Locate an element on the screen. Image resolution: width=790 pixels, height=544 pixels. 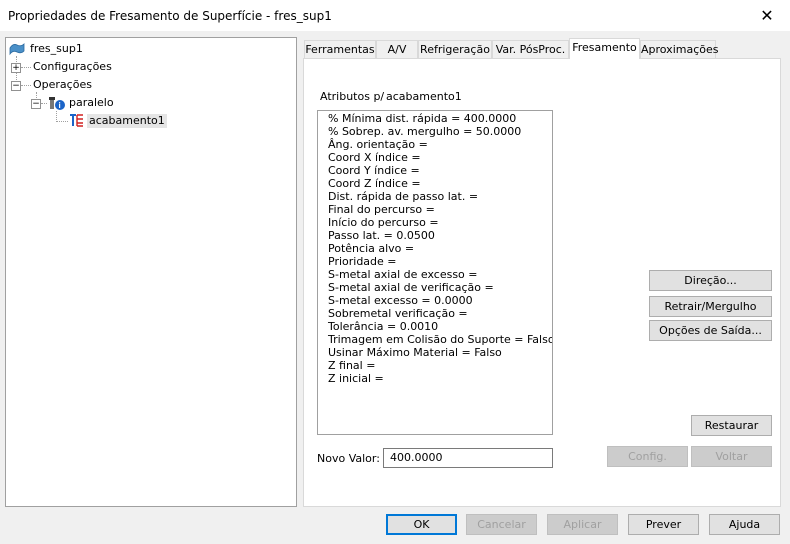
attribute-item: Prioridade = is located at coordinates (440, 261).